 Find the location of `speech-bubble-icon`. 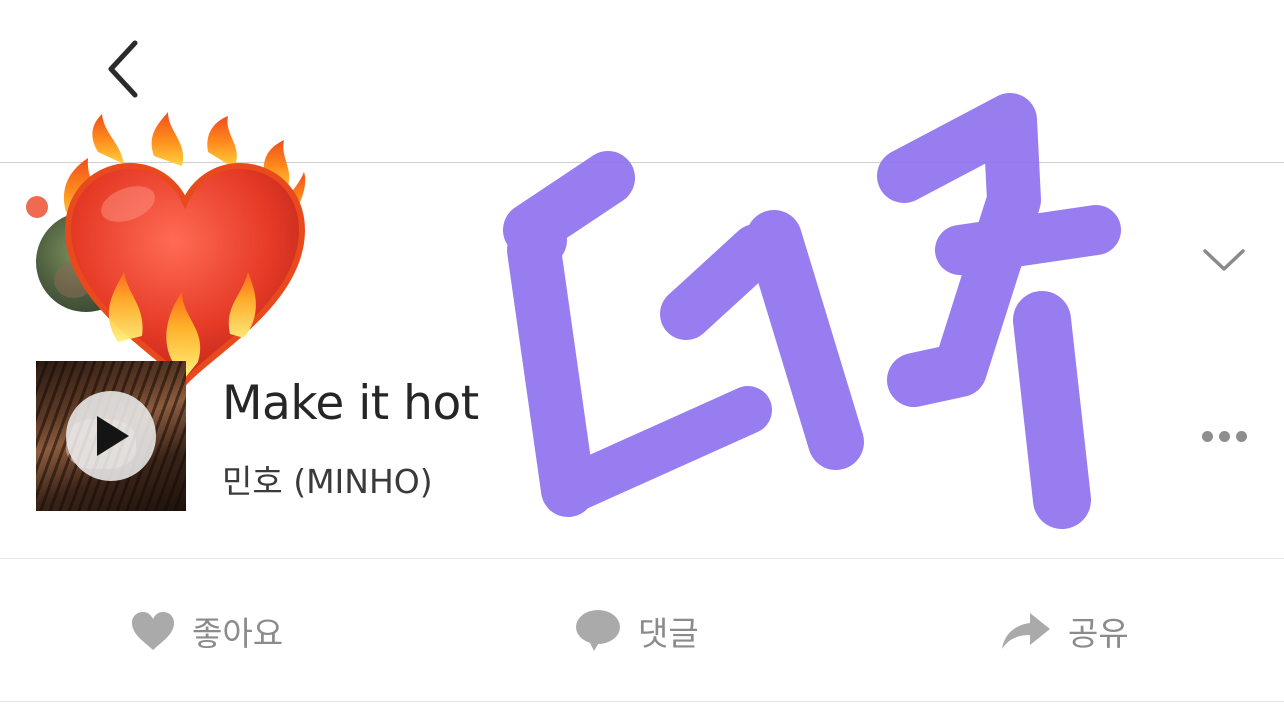

speech-bubble-icon is located at coordinates (598, 630).